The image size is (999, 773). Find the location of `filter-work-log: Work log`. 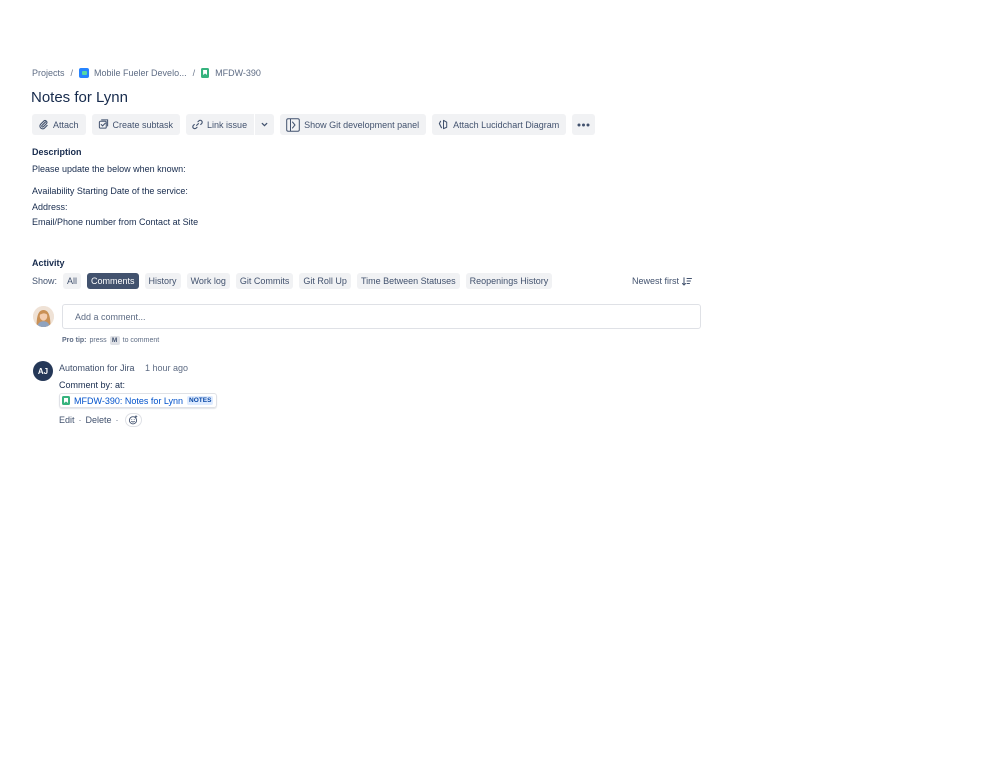

filter-work-log: Work log is located at coordinates (208, 281).